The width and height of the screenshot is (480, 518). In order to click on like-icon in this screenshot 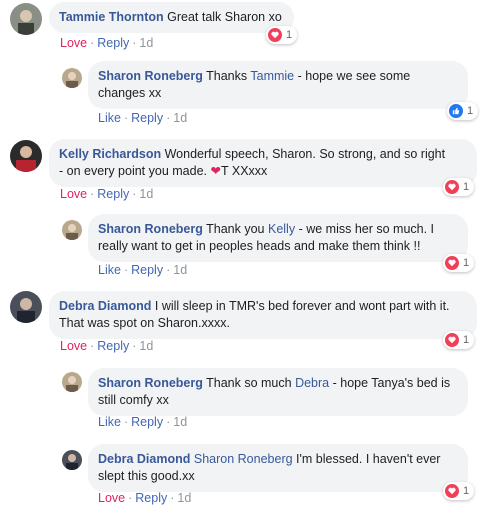, I will do `click(456, 111)`.